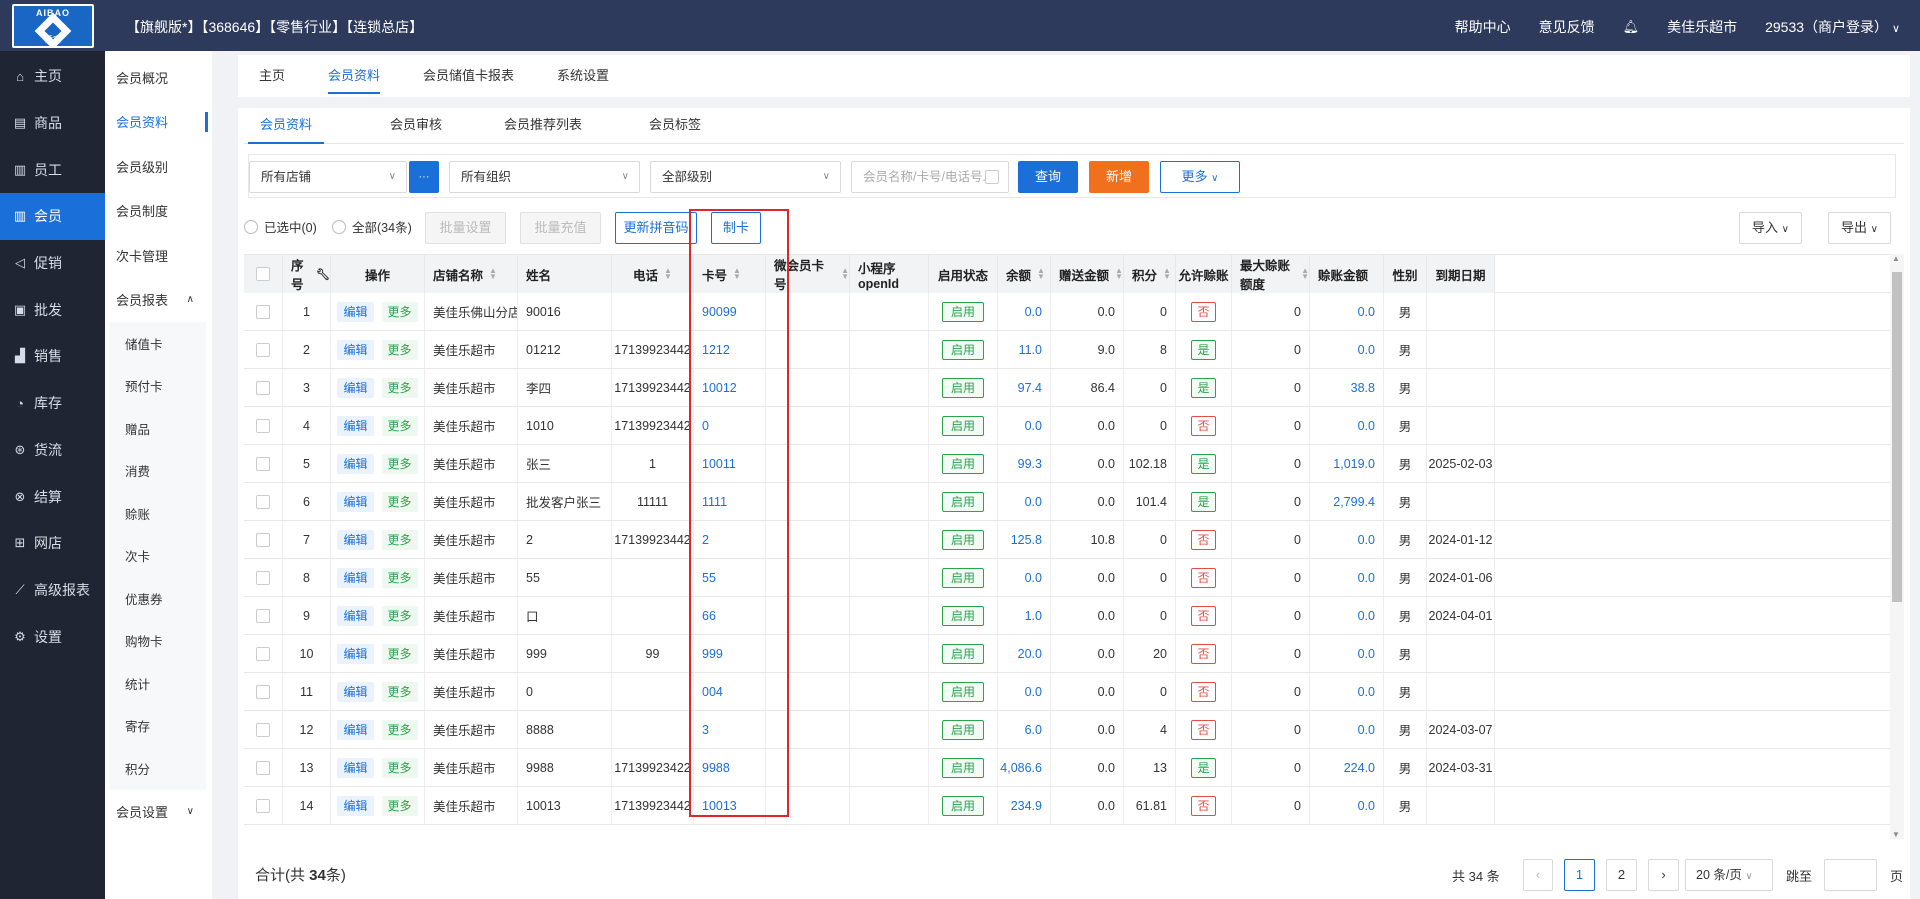  I want to click on column-header: 最大赊账额度 ▲ ▼, so click(1271, 274).